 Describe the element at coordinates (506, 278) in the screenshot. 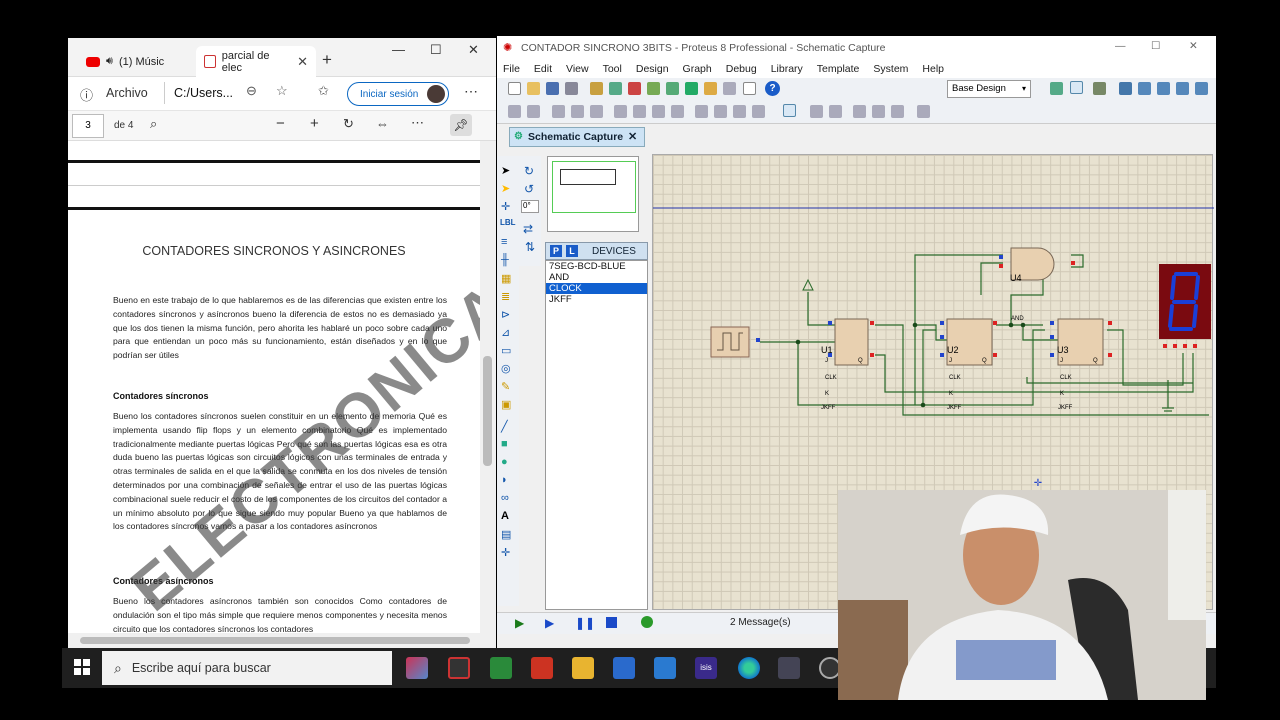

I see `subcircuit-icon: ▦` at that location.